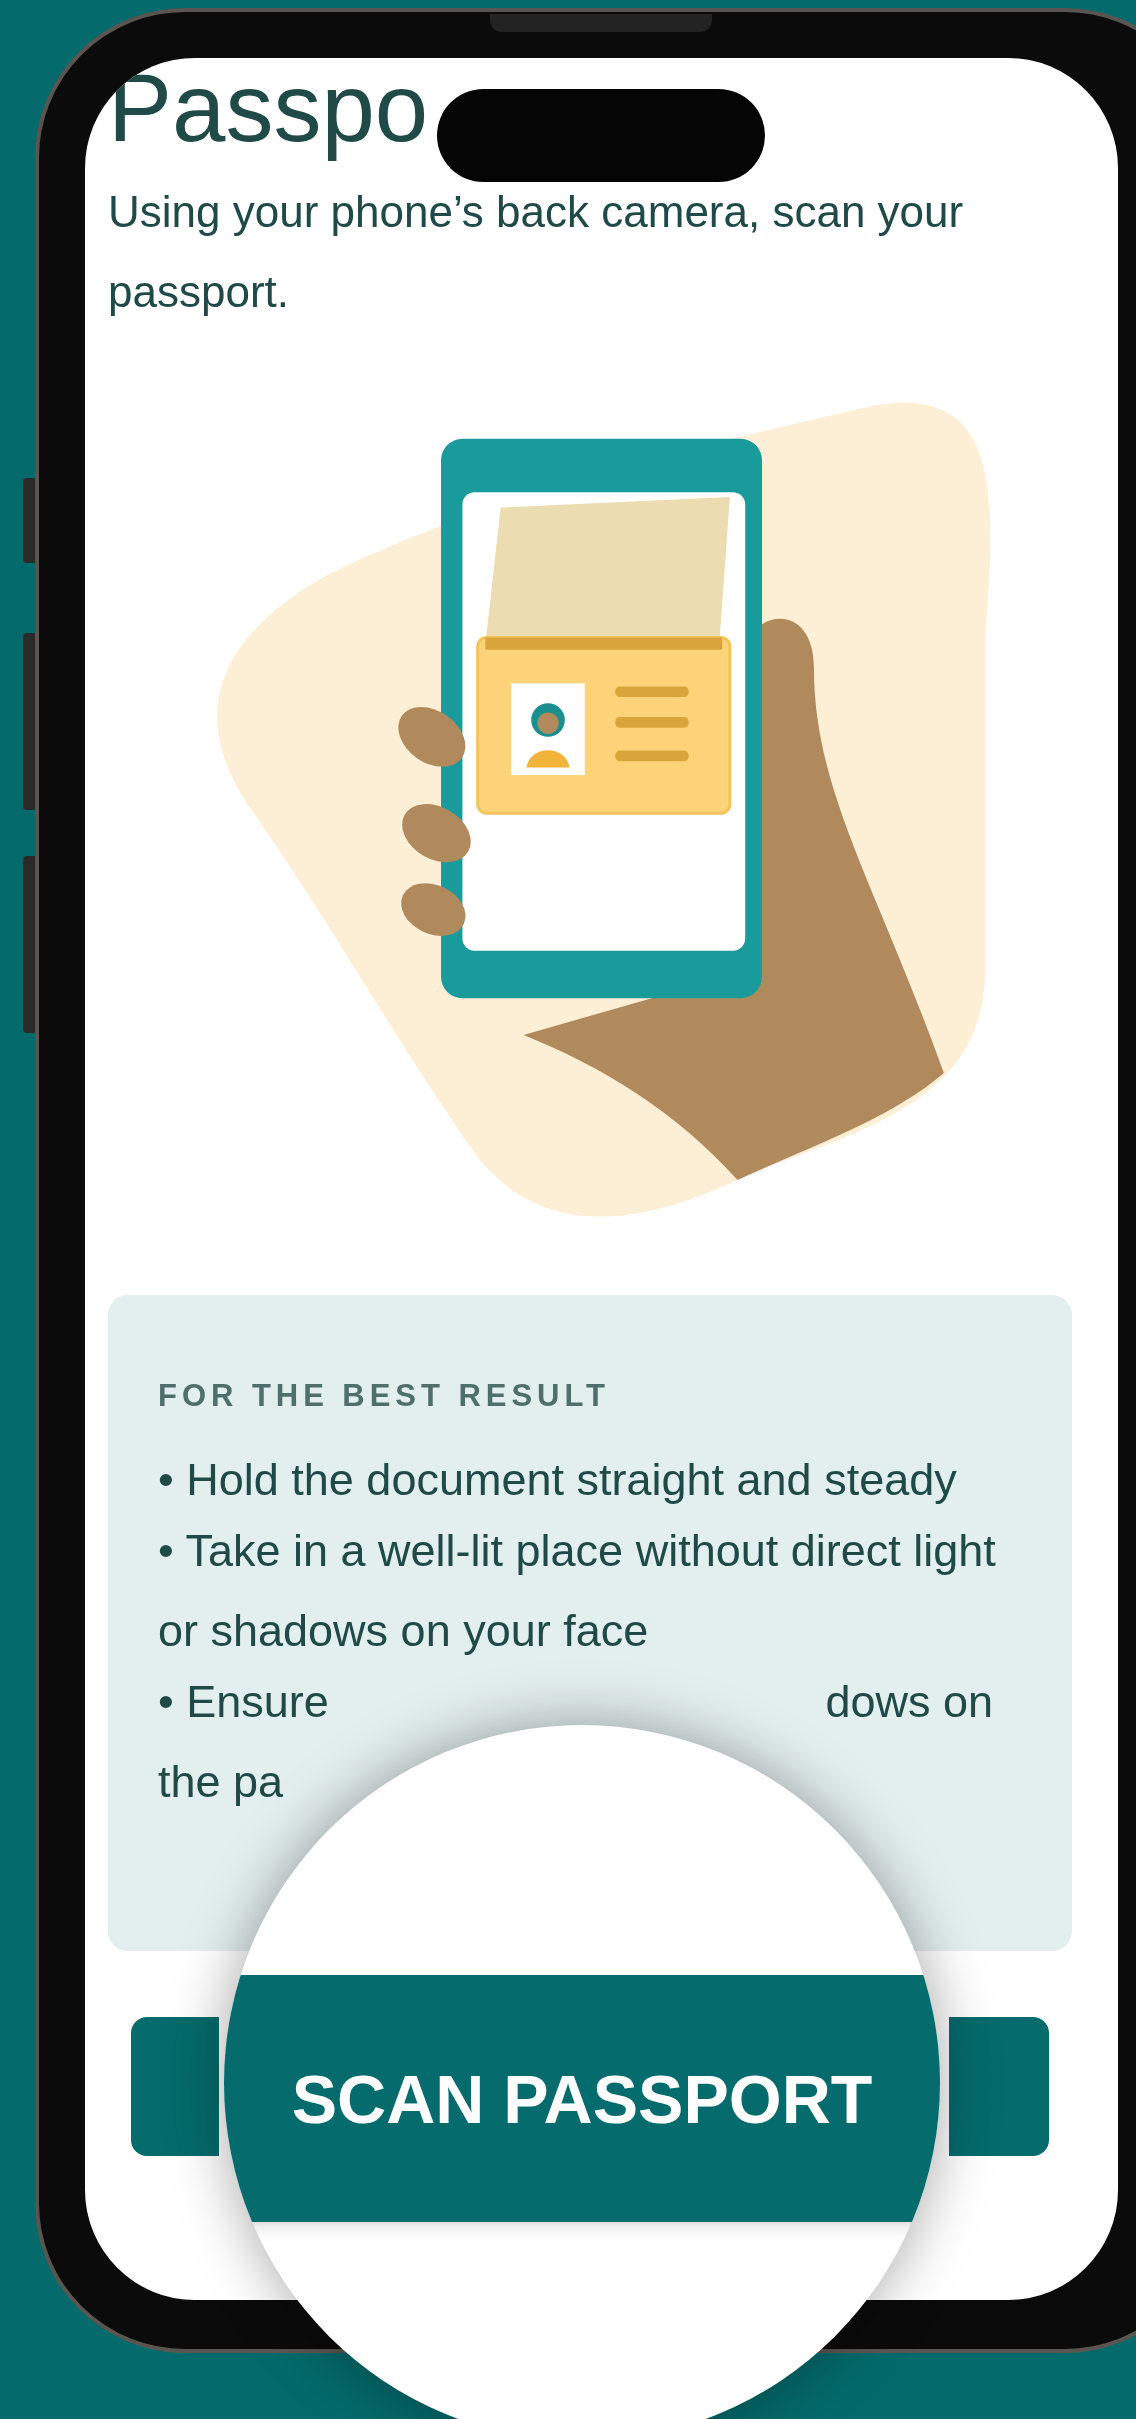 The height and width of the screenshot is (2419, 1136). I want to click on tip-text: the pa, so click(221, 1781).